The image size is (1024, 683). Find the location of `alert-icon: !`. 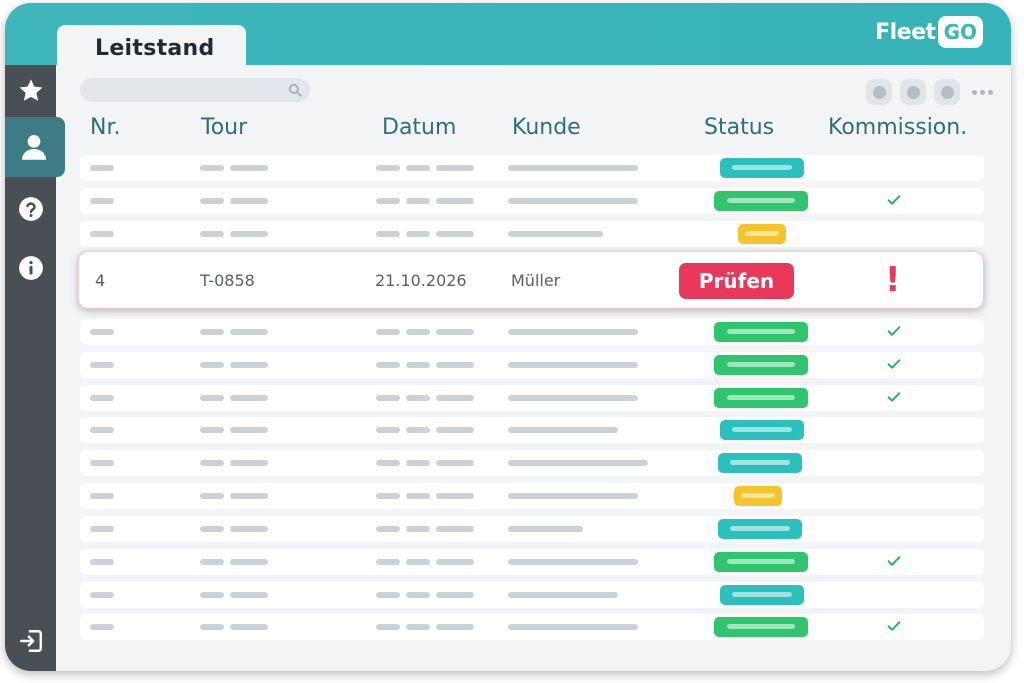

alert-icon: ! is located at coordinates (893, 280).